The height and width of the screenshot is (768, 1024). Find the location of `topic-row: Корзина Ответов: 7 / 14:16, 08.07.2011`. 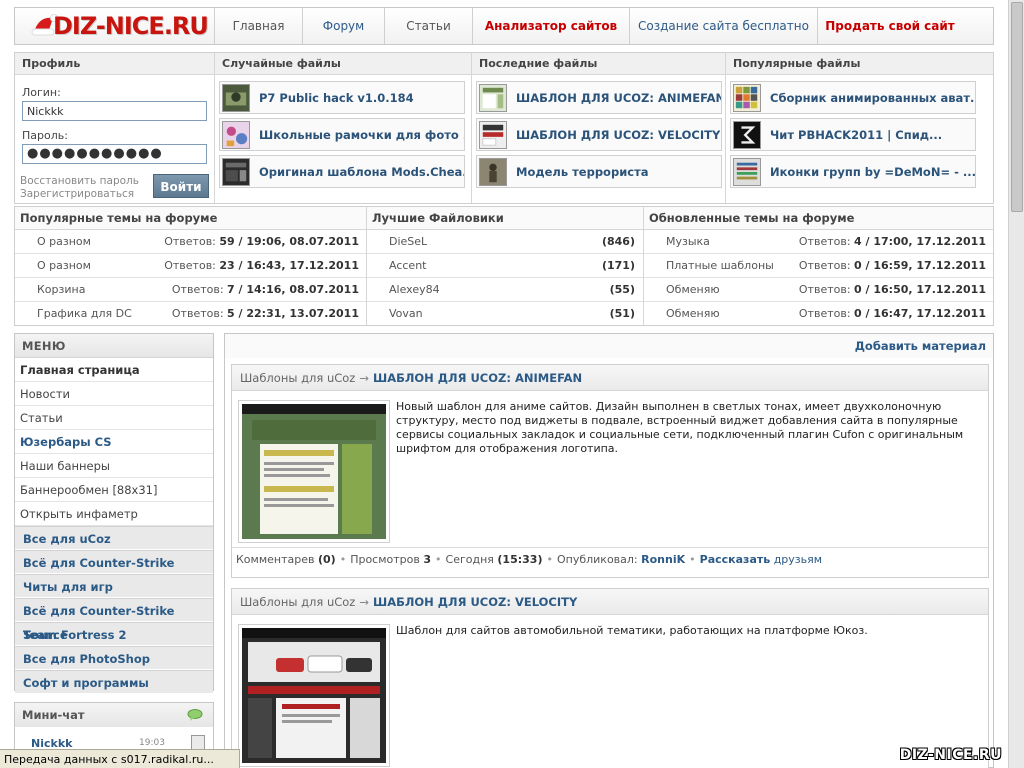

topic-row: Корзина Ответов: 7 / 14:16, 08.07.2011 is located at coordinates (190, 290).